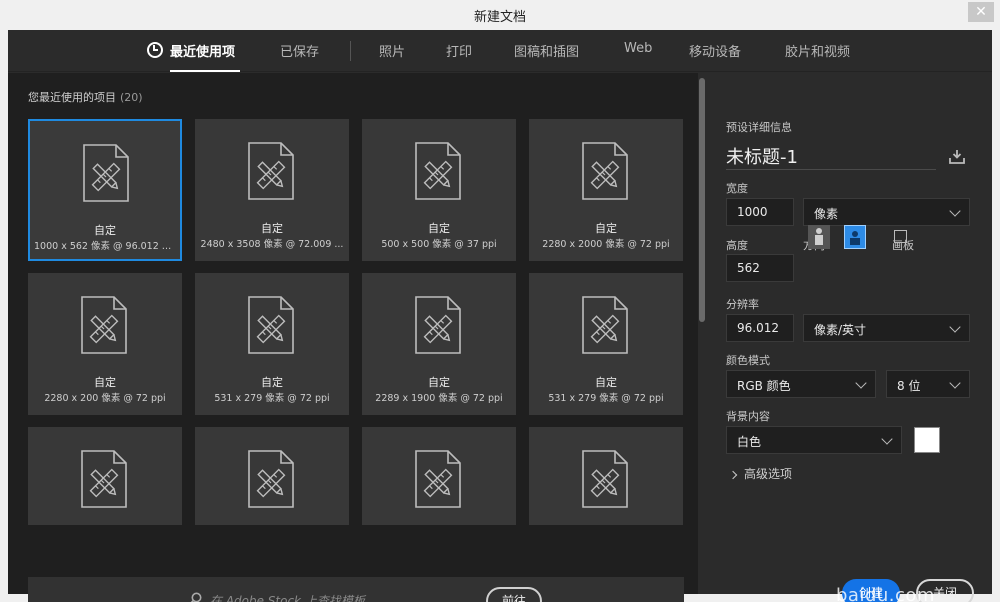  I want to click on grid-scrollbar-thumb, so click(702, 200).